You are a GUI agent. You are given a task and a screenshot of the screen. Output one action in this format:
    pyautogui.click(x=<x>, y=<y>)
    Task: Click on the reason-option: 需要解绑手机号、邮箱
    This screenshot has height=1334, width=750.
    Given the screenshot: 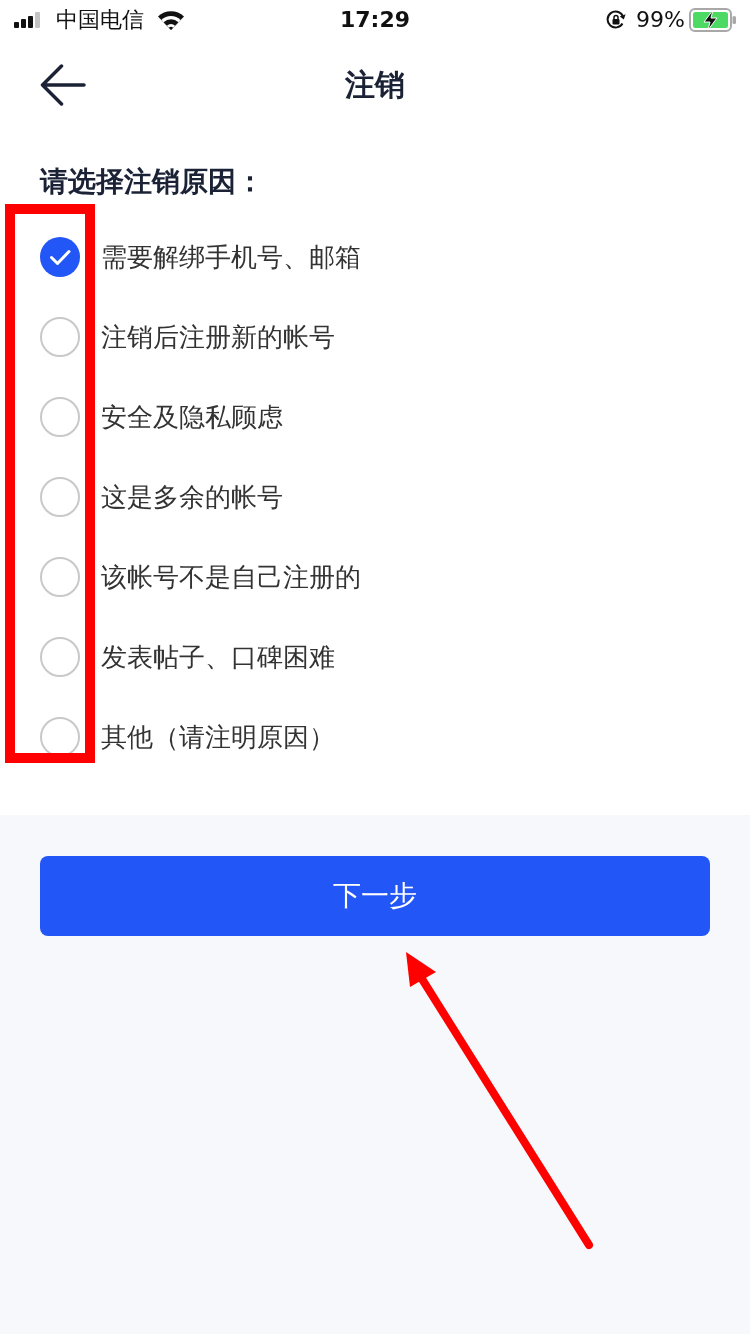 What is the action you would take?
    pyautogui.click(x=200, y=257)
    